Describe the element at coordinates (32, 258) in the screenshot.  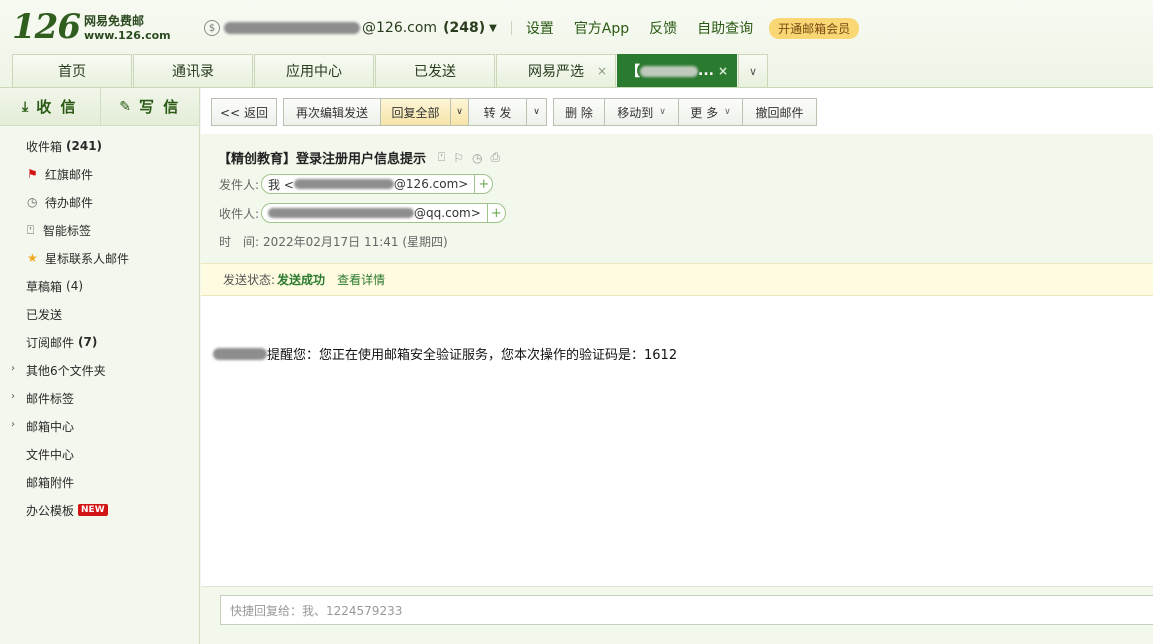
I see `star-icon: ★` at that location.